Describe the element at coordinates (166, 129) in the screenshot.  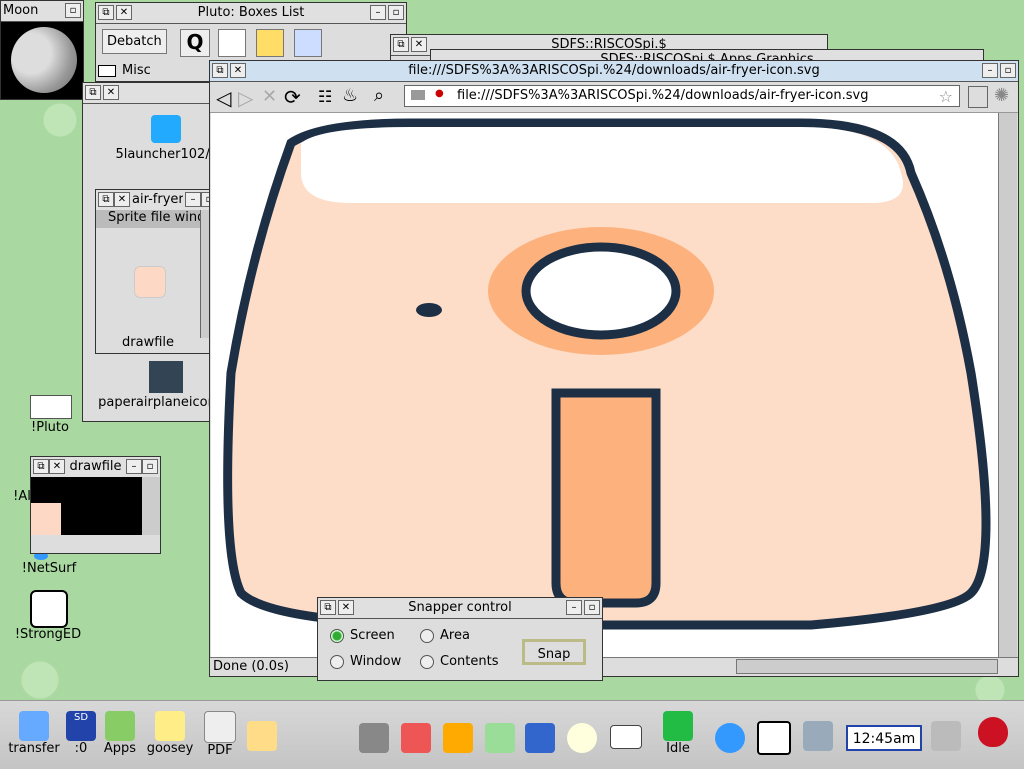
I see `launcher-file-icon` at that location.